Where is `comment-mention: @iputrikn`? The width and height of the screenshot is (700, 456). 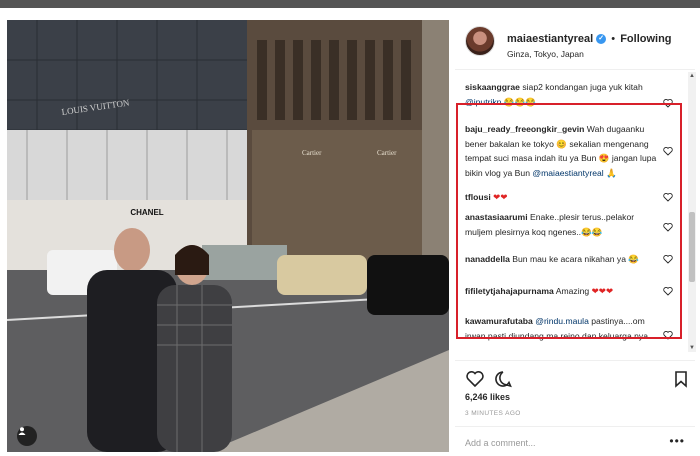
comment-mention: @iputrikn is located at coordinates (483, 102).